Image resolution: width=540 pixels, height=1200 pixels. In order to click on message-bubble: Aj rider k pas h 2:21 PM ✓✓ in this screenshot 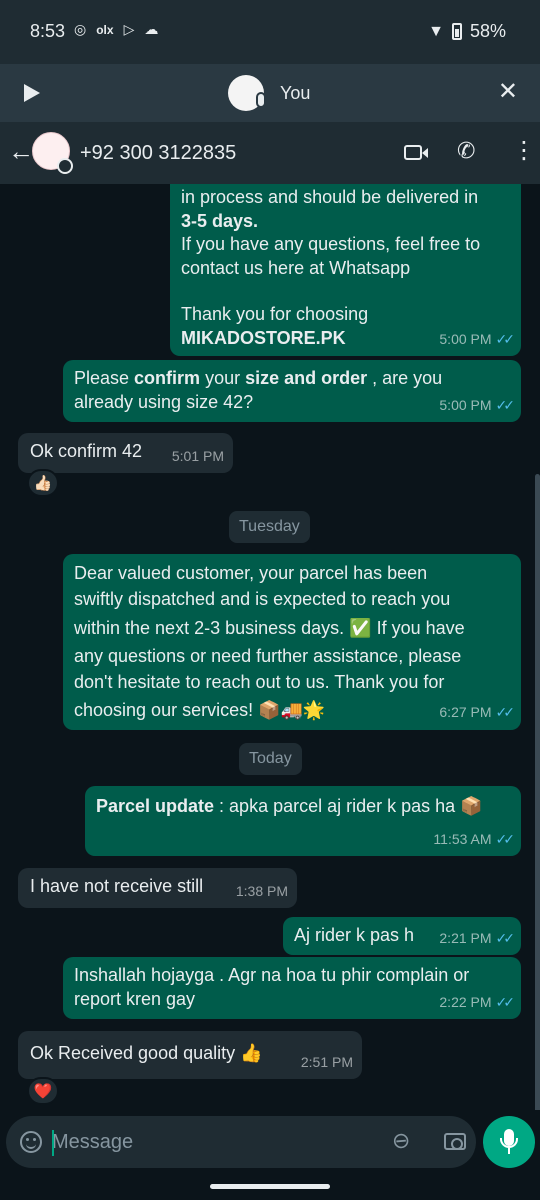, I will do `click(402, 936)`.